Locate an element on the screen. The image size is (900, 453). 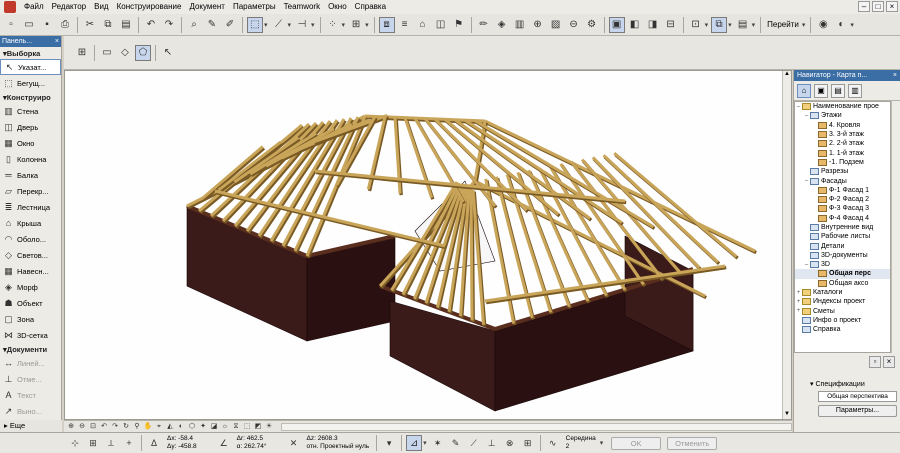
selection-mode-icon: ⬚ is located at coordinates (255, 24).